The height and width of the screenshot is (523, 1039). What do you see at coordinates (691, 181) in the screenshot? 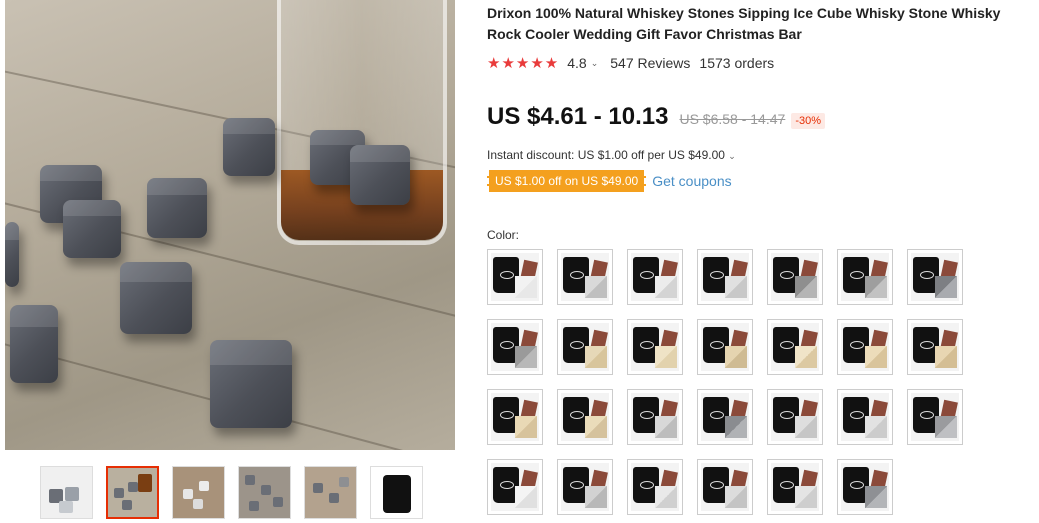
I see `get-coupons-link: Get coupons` at bounding box center [691, 181].